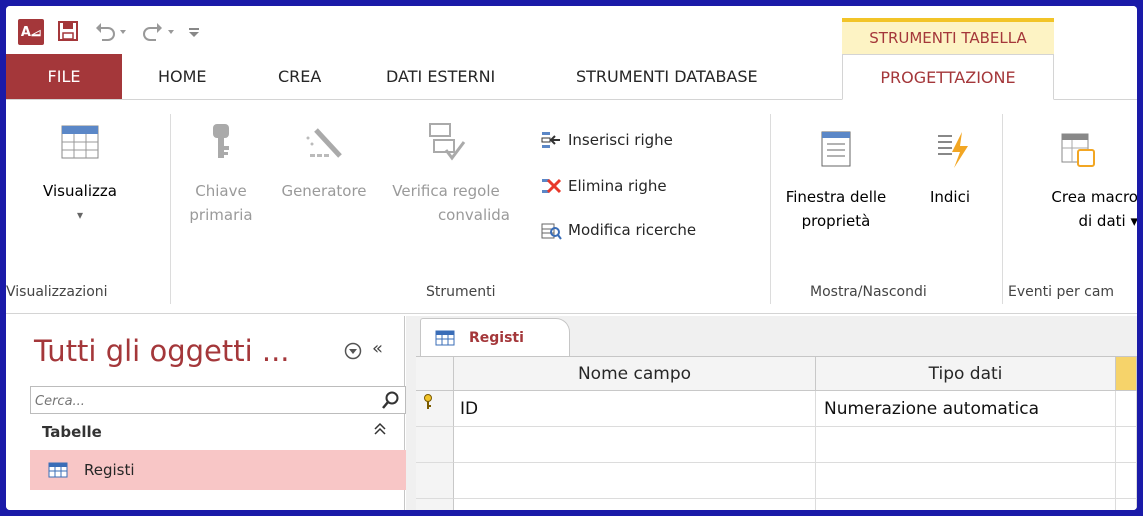 This screenshot has height=516, width=1143. I want to click on group-label-strumenti: Strumenti, so click(461, 292).